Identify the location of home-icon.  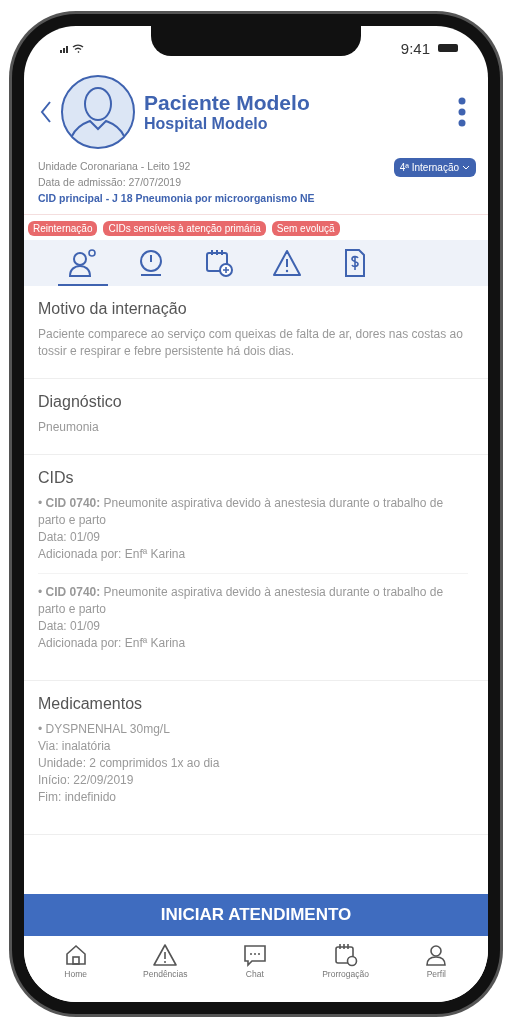
(75, 955).